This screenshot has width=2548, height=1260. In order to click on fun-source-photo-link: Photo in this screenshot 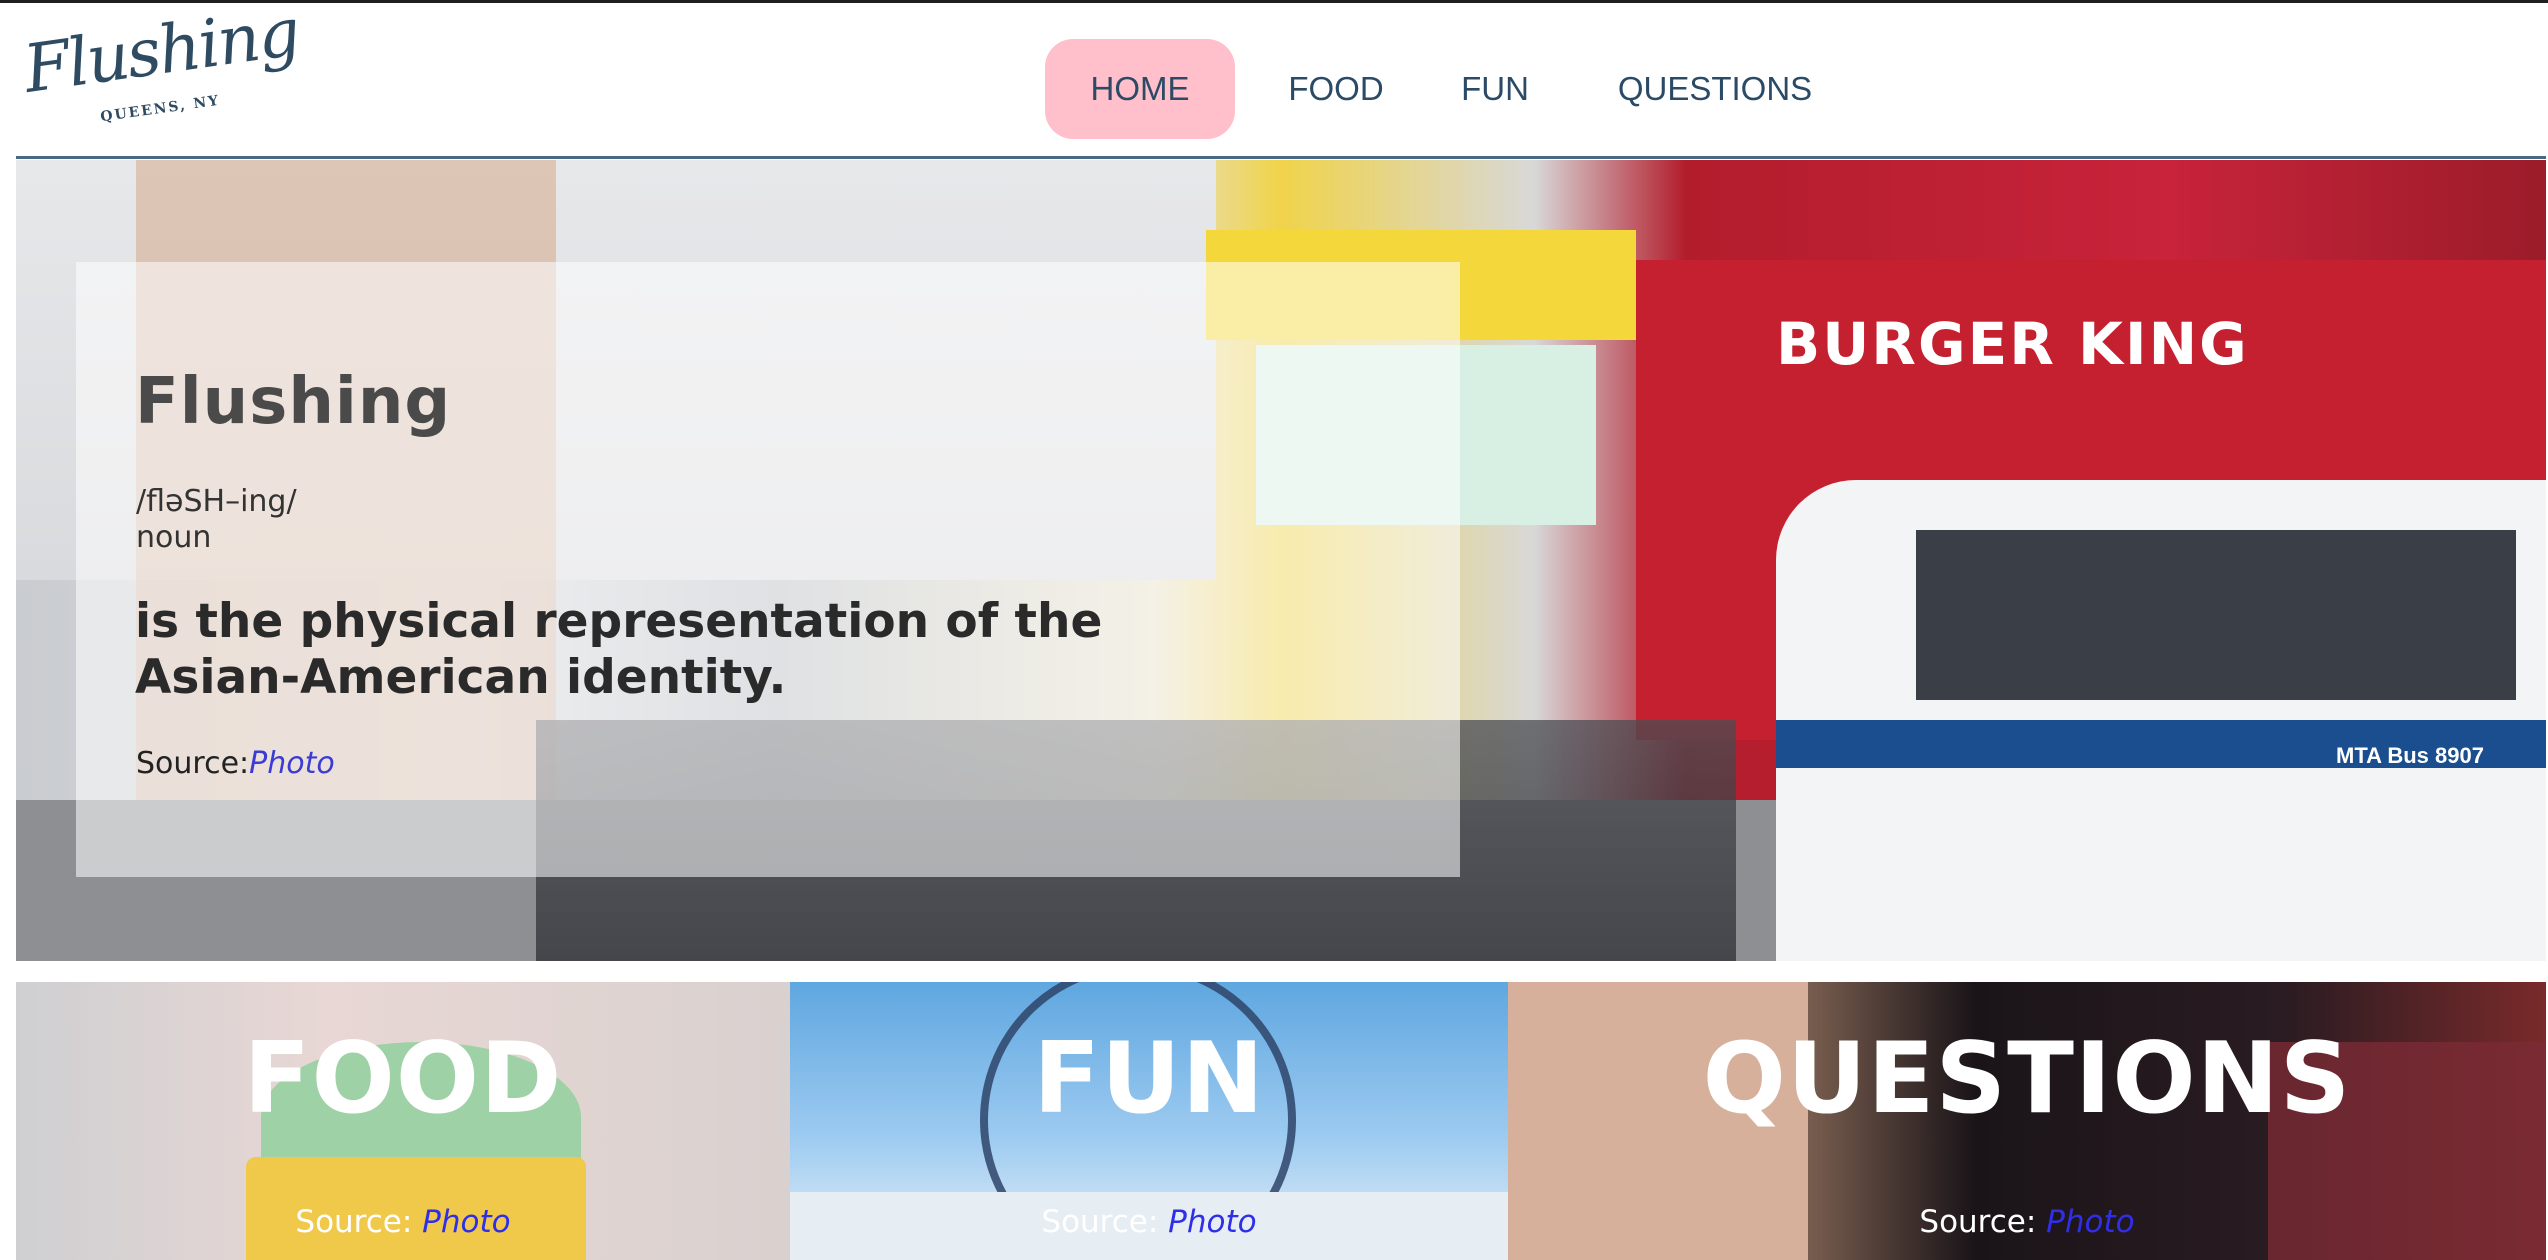, I will do `click(1212, 1222)`.